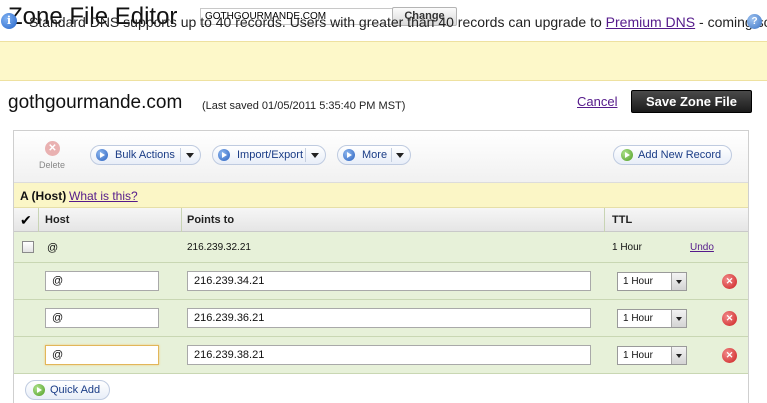 The height and width of the screenshot is (403, 767). What do you see at coordinates (103, 196) in the screenshot?
I see `what-is-this-link: What is this?` at bounding box center [103, 196].